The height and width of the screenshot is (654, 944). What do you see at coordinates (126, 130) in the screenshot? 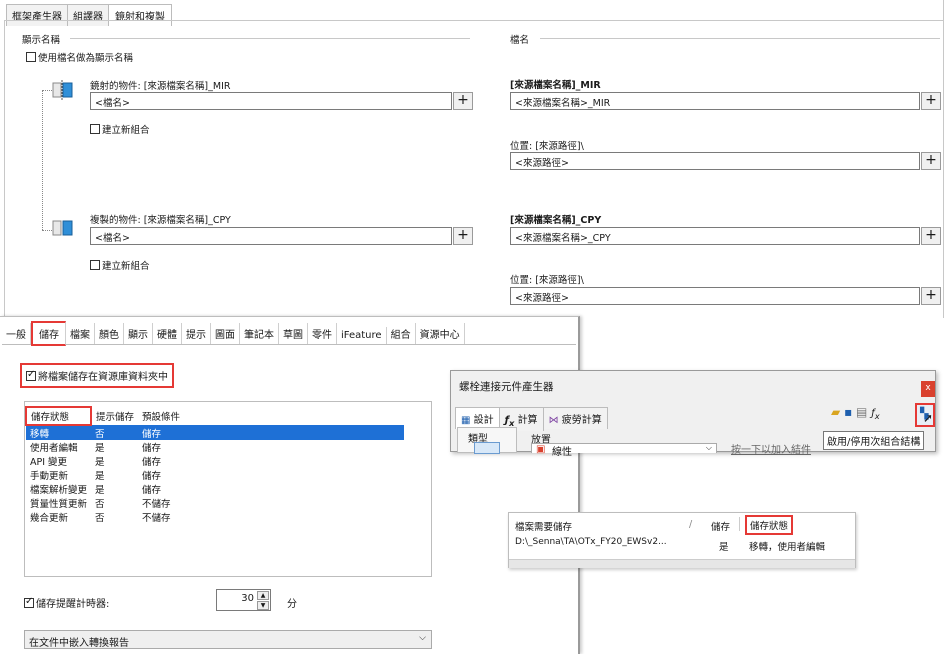
I see `mirrored-new-assembly-label: 建立新組合` at bounding box center [126, 130].